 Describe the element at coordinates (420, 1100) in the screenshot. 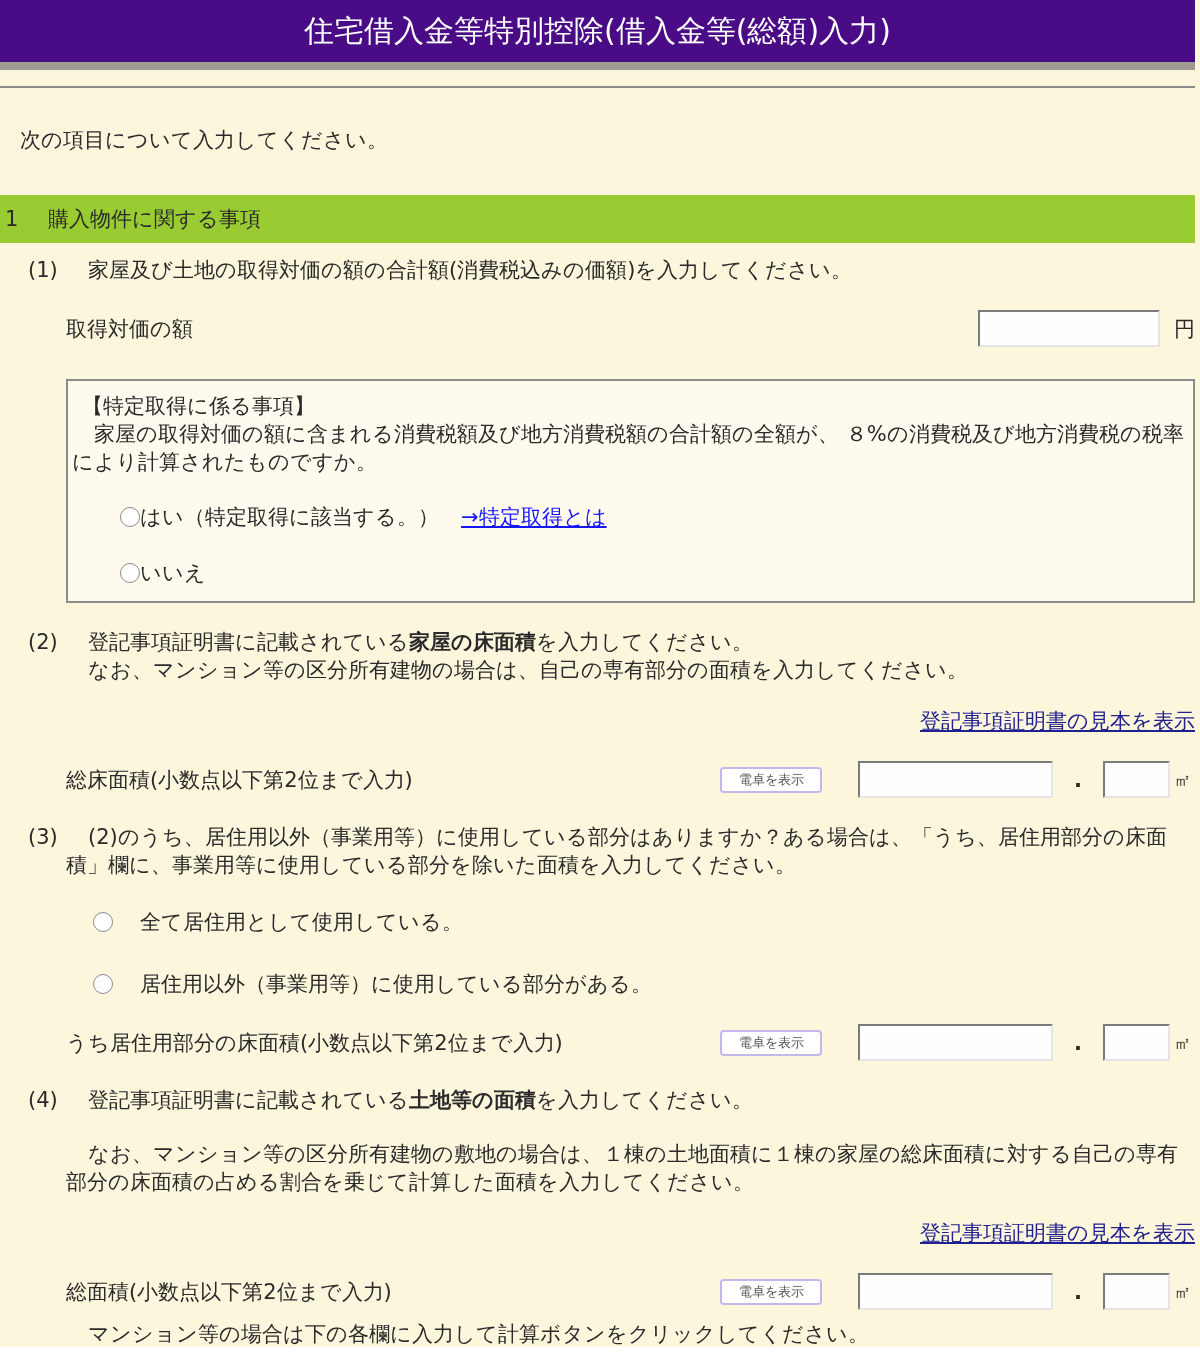

I see `item-heading: 登記事項証明書に記載されている土地等の面積を入力してください。` at that location.